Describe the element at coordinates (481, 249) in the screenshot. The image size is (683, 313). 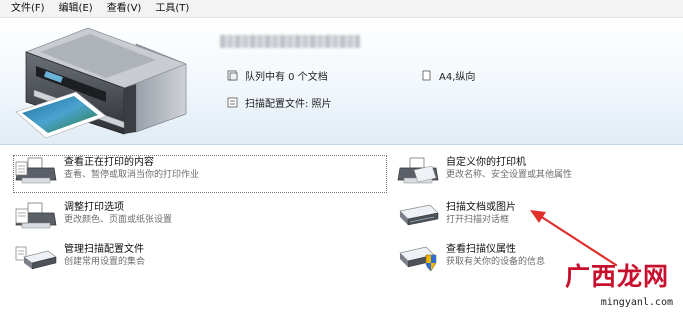
I see `task-title: 查看扫描仪属性` at that location.